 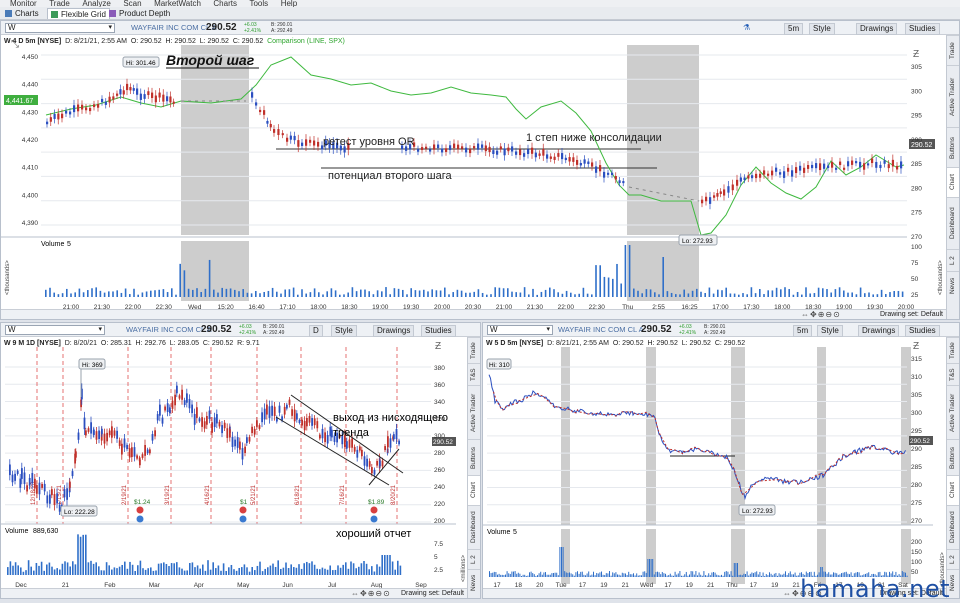 What do you see at coordinates (289, 3) in the screenshot?
I see `menu-help: Help` at bounding box center [289, 3].